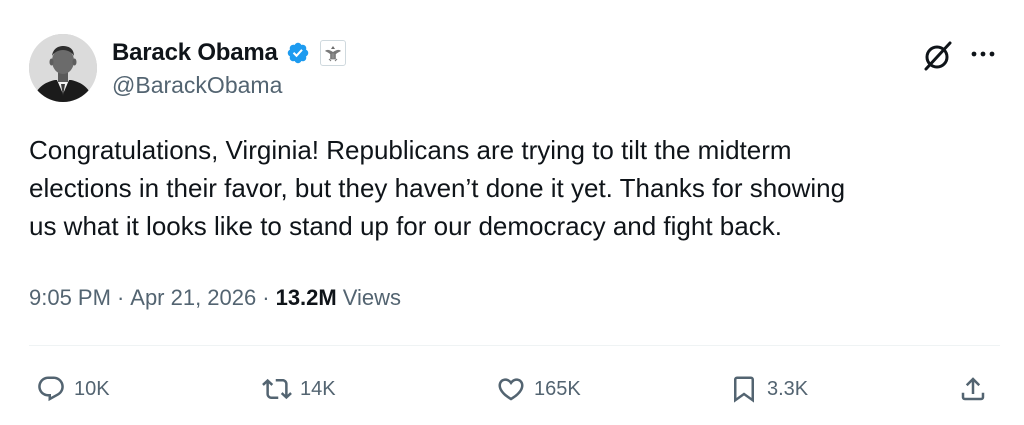  I want to click on reply-button: 10K, so click(73, 389).